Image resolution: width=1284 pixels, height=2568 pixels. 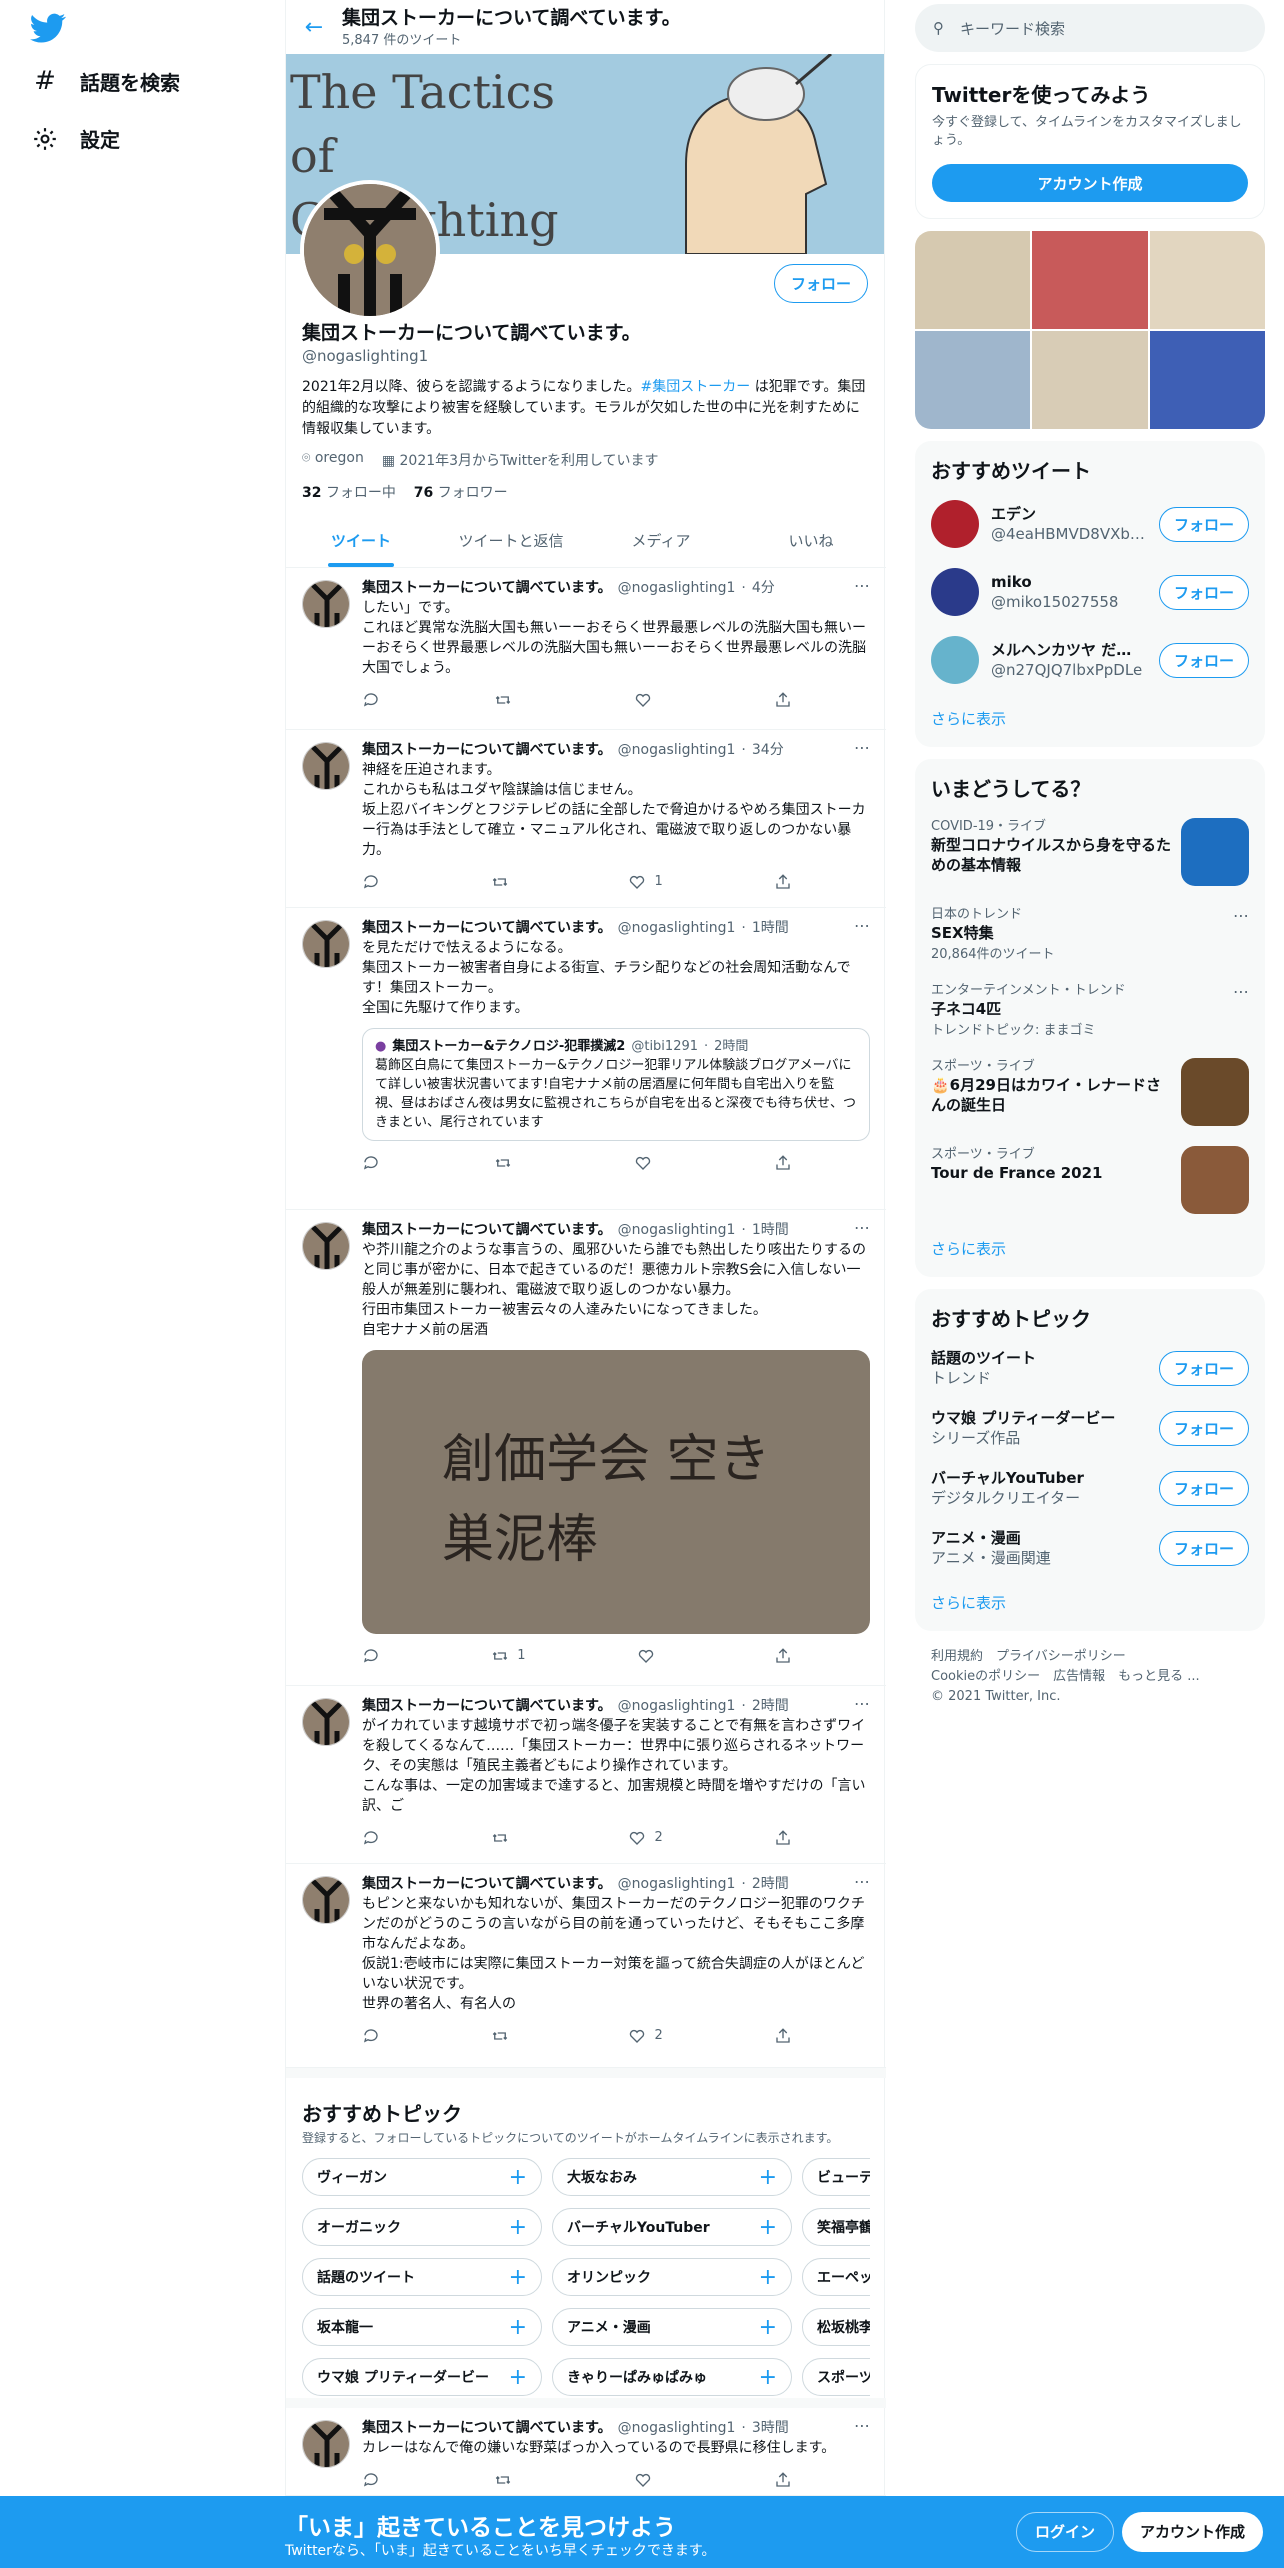 I want to click on trends-show-more: さらに表示, so click(x=1090, y=1250).